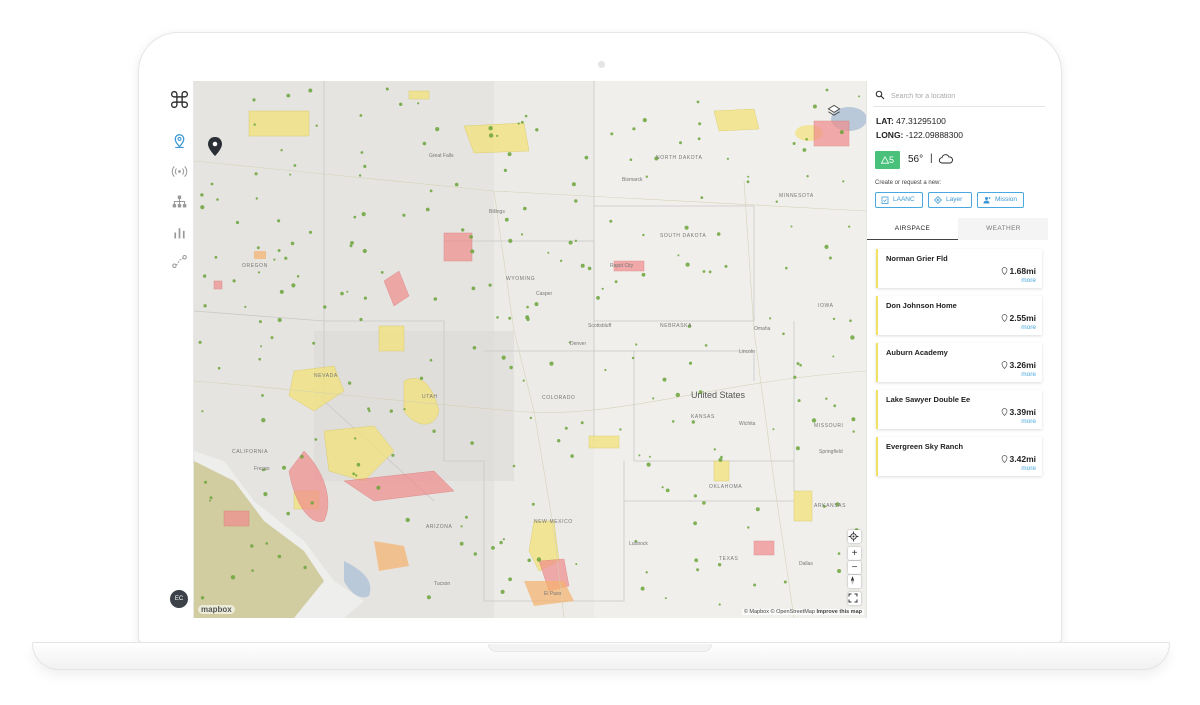 This screenshot has width=1200, height=705. I want to click on compass-button, so click(854, 581).